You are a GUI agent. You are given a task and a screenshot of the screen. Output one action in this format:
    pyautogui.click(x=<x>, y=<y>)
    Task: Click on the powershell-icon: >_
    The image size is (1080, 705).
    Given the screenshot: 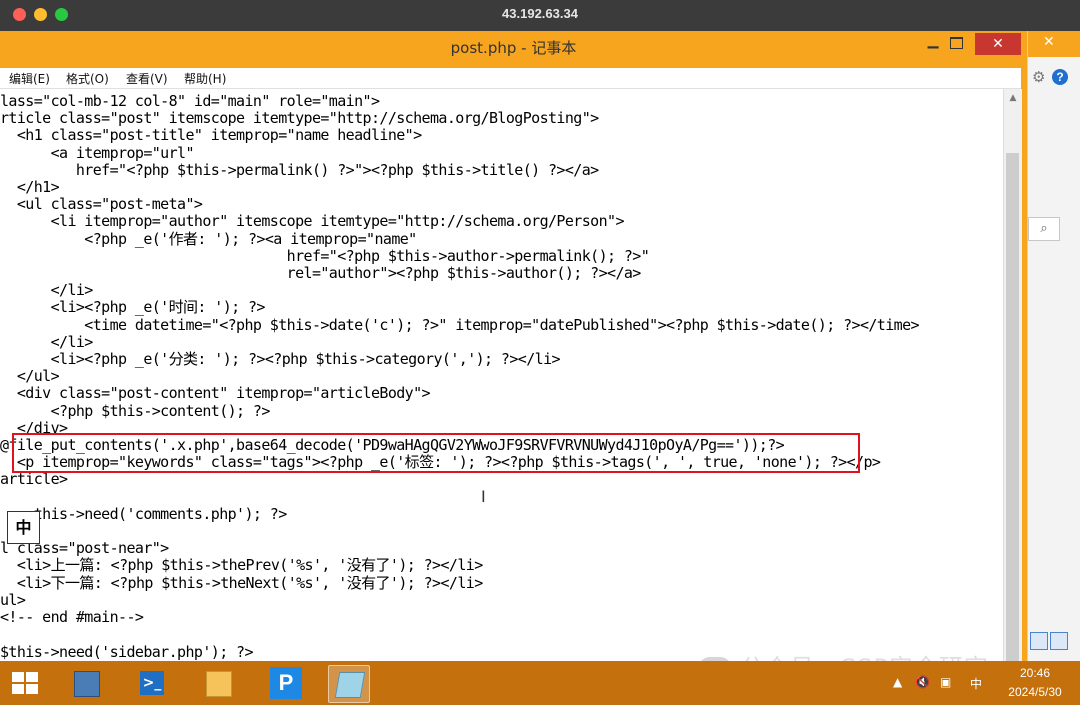 What is the action you would take?
    pyautogui.click(x=152, y=683)
    